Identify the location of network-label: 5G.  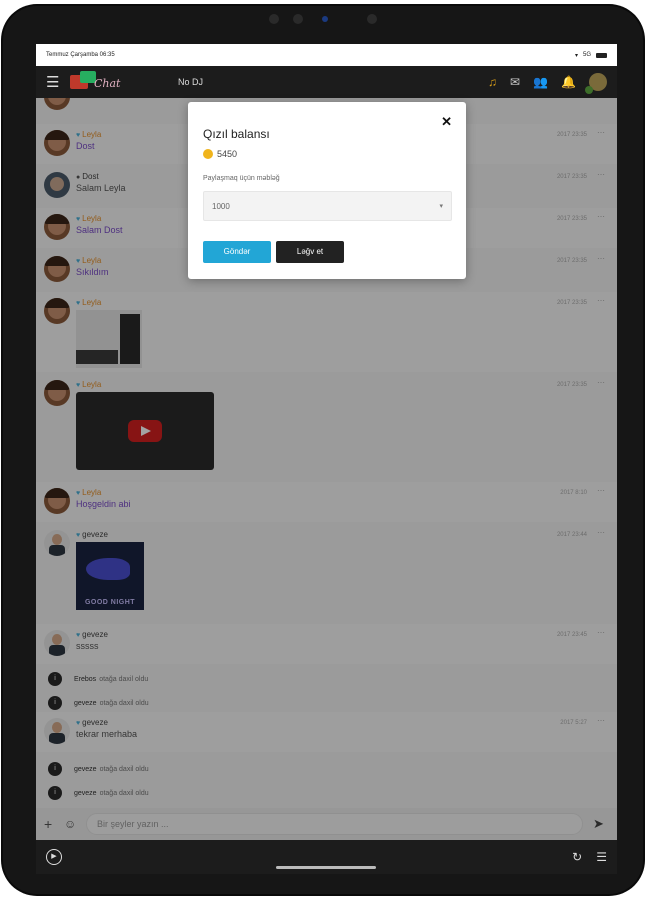
(586, 55).